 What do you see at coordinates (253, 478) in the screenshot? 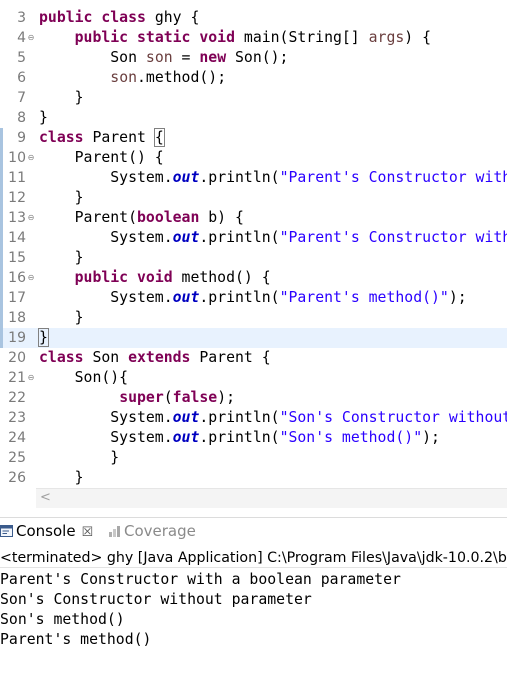
I see `code-line: 26 }` at bounding box center [253, 478].